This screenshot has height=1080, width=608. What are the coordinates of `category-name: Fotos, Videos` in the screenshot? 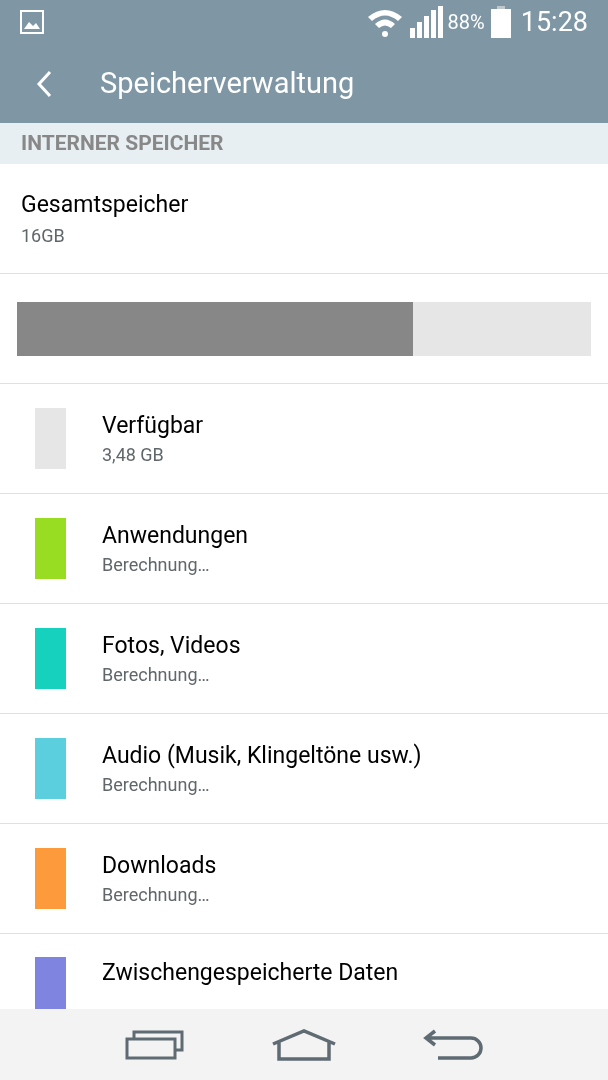 It's located at (171, 645).